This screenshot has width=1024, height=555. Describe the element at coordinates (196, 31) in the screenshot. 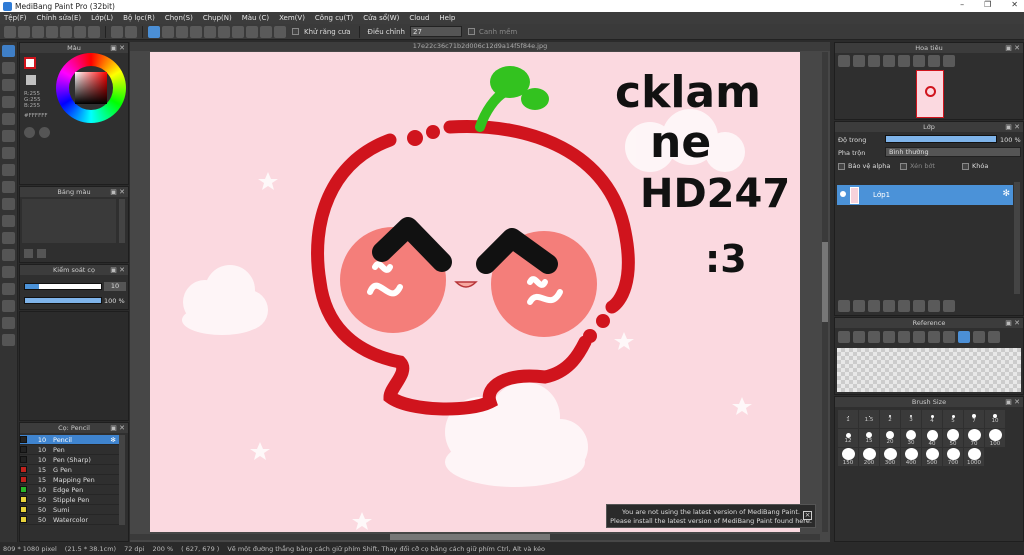

I see `invert-selection-button` at that location.